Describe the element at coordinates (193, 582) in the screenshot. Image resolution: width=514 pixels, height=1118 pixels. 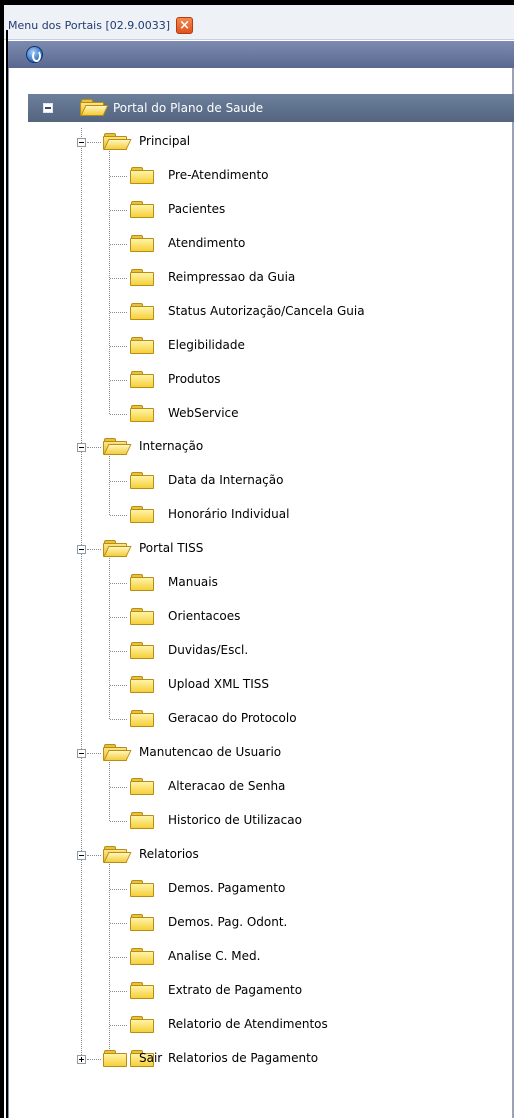
I see `tree-item-label: Manuais` at that location.